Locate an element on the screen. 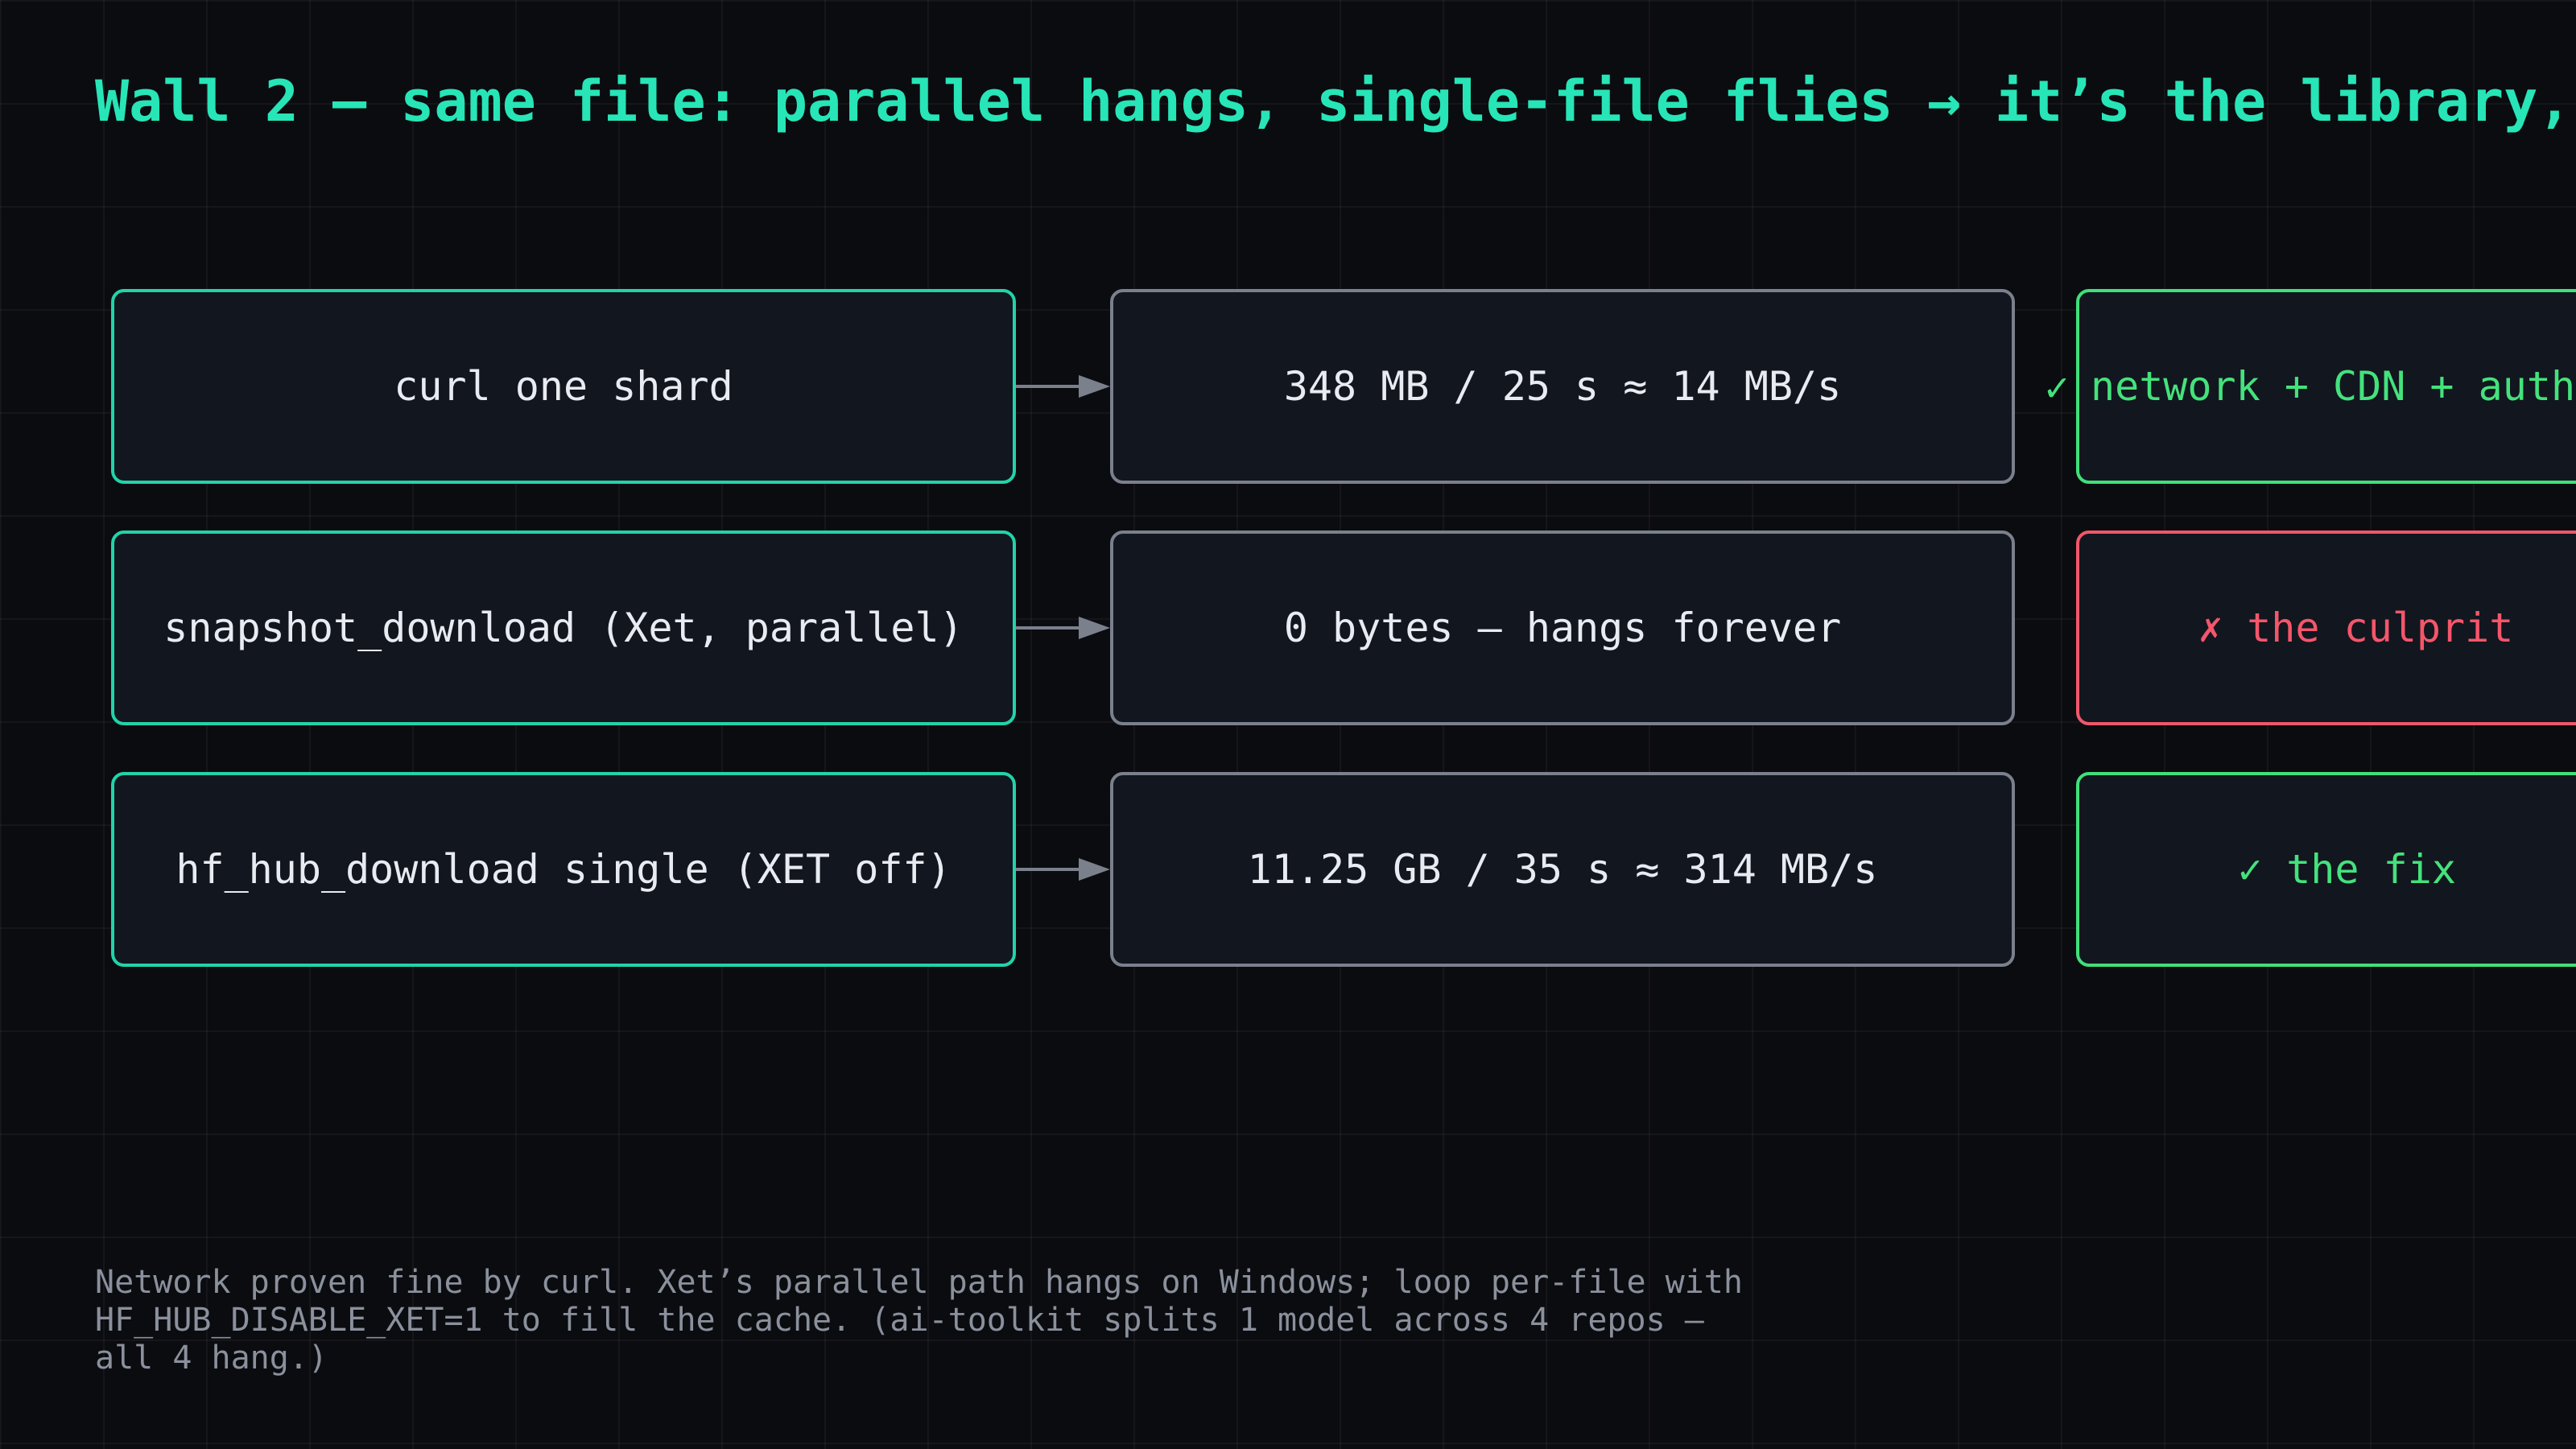 The width and height of the screenshot is (2576, 1449). verdict-box-hf-hub: ✓ the fix is located at coordinates (2326, 869).